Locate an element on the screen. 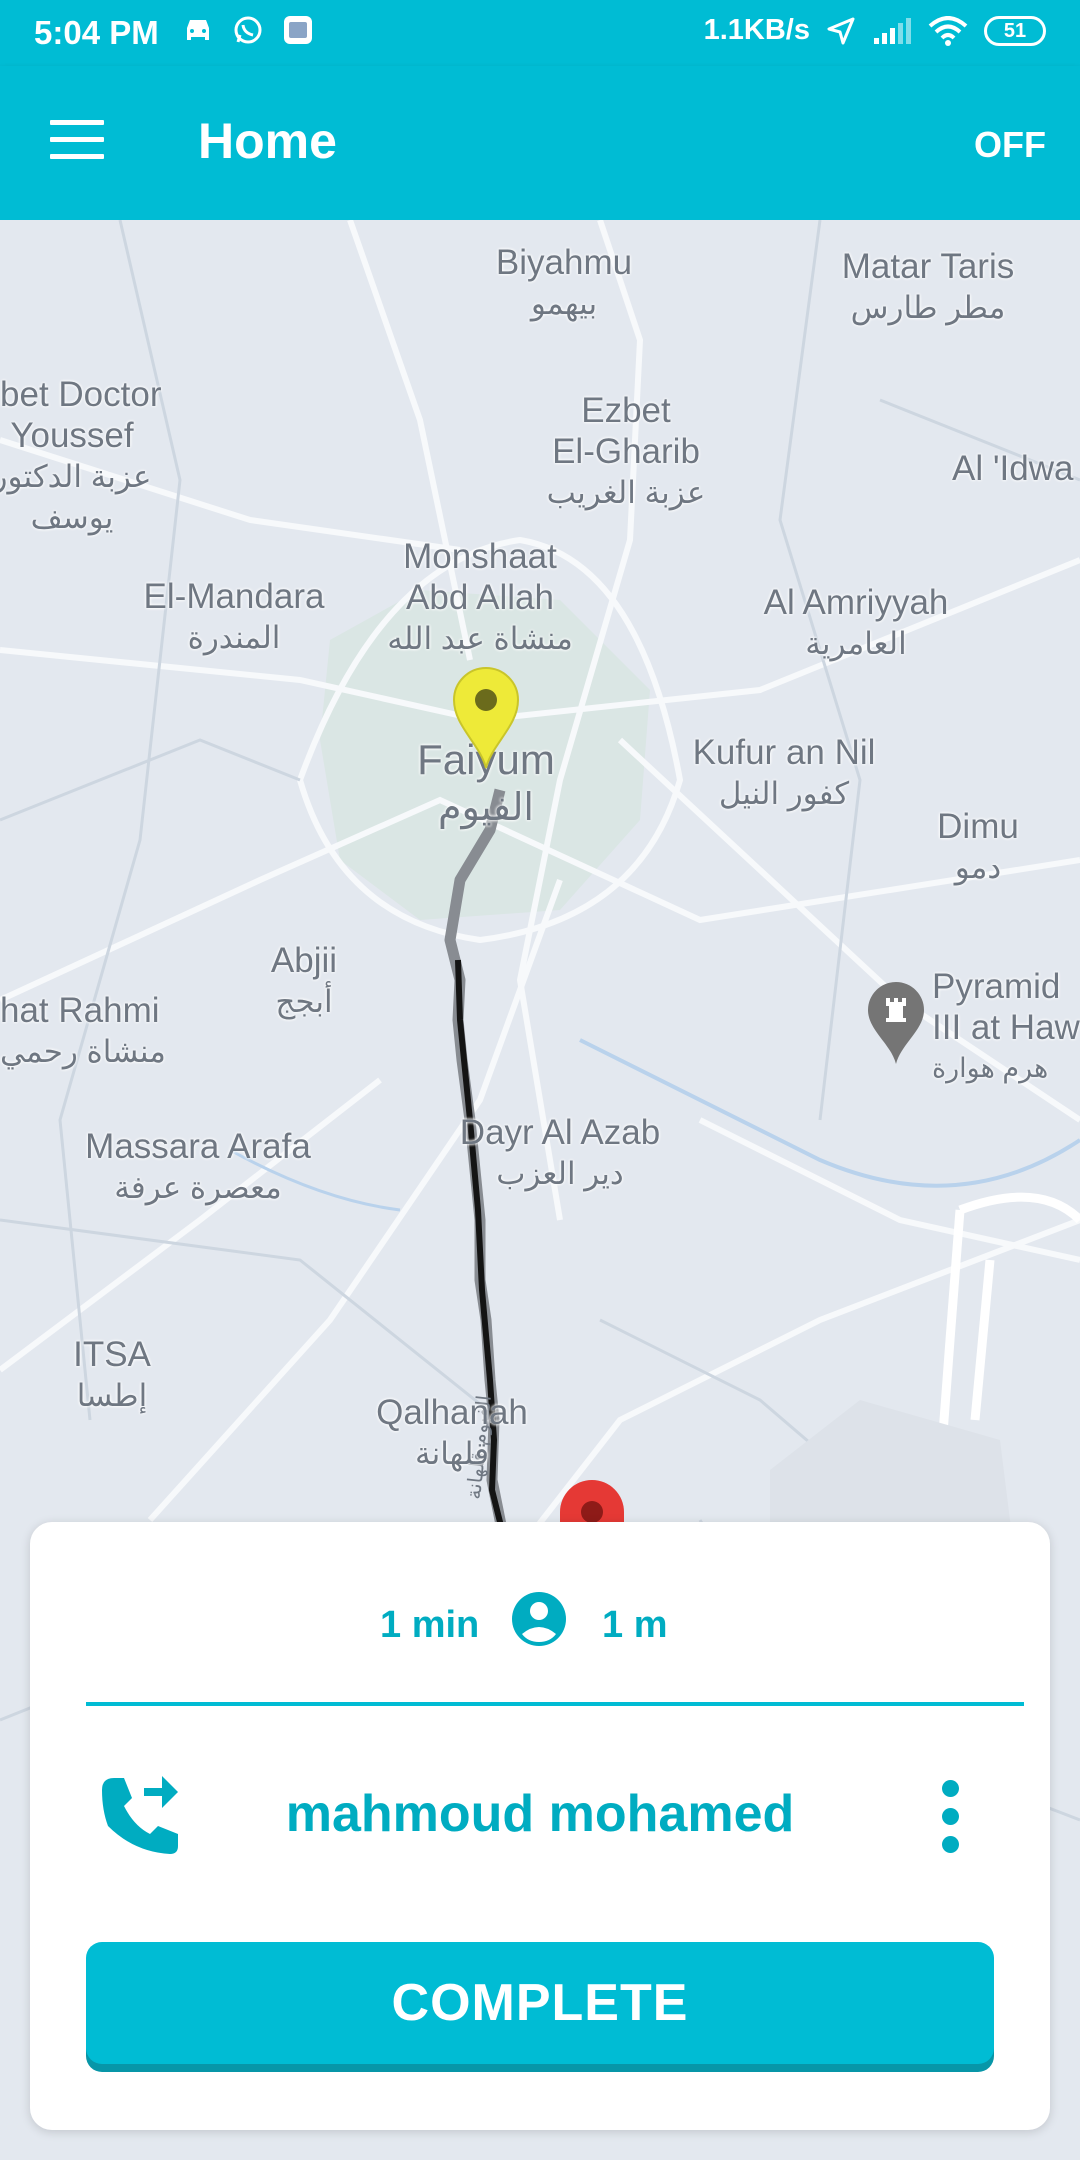  map-label-matar-taris: Matar Taris مطر طارس is located at coordinates (928, 286).